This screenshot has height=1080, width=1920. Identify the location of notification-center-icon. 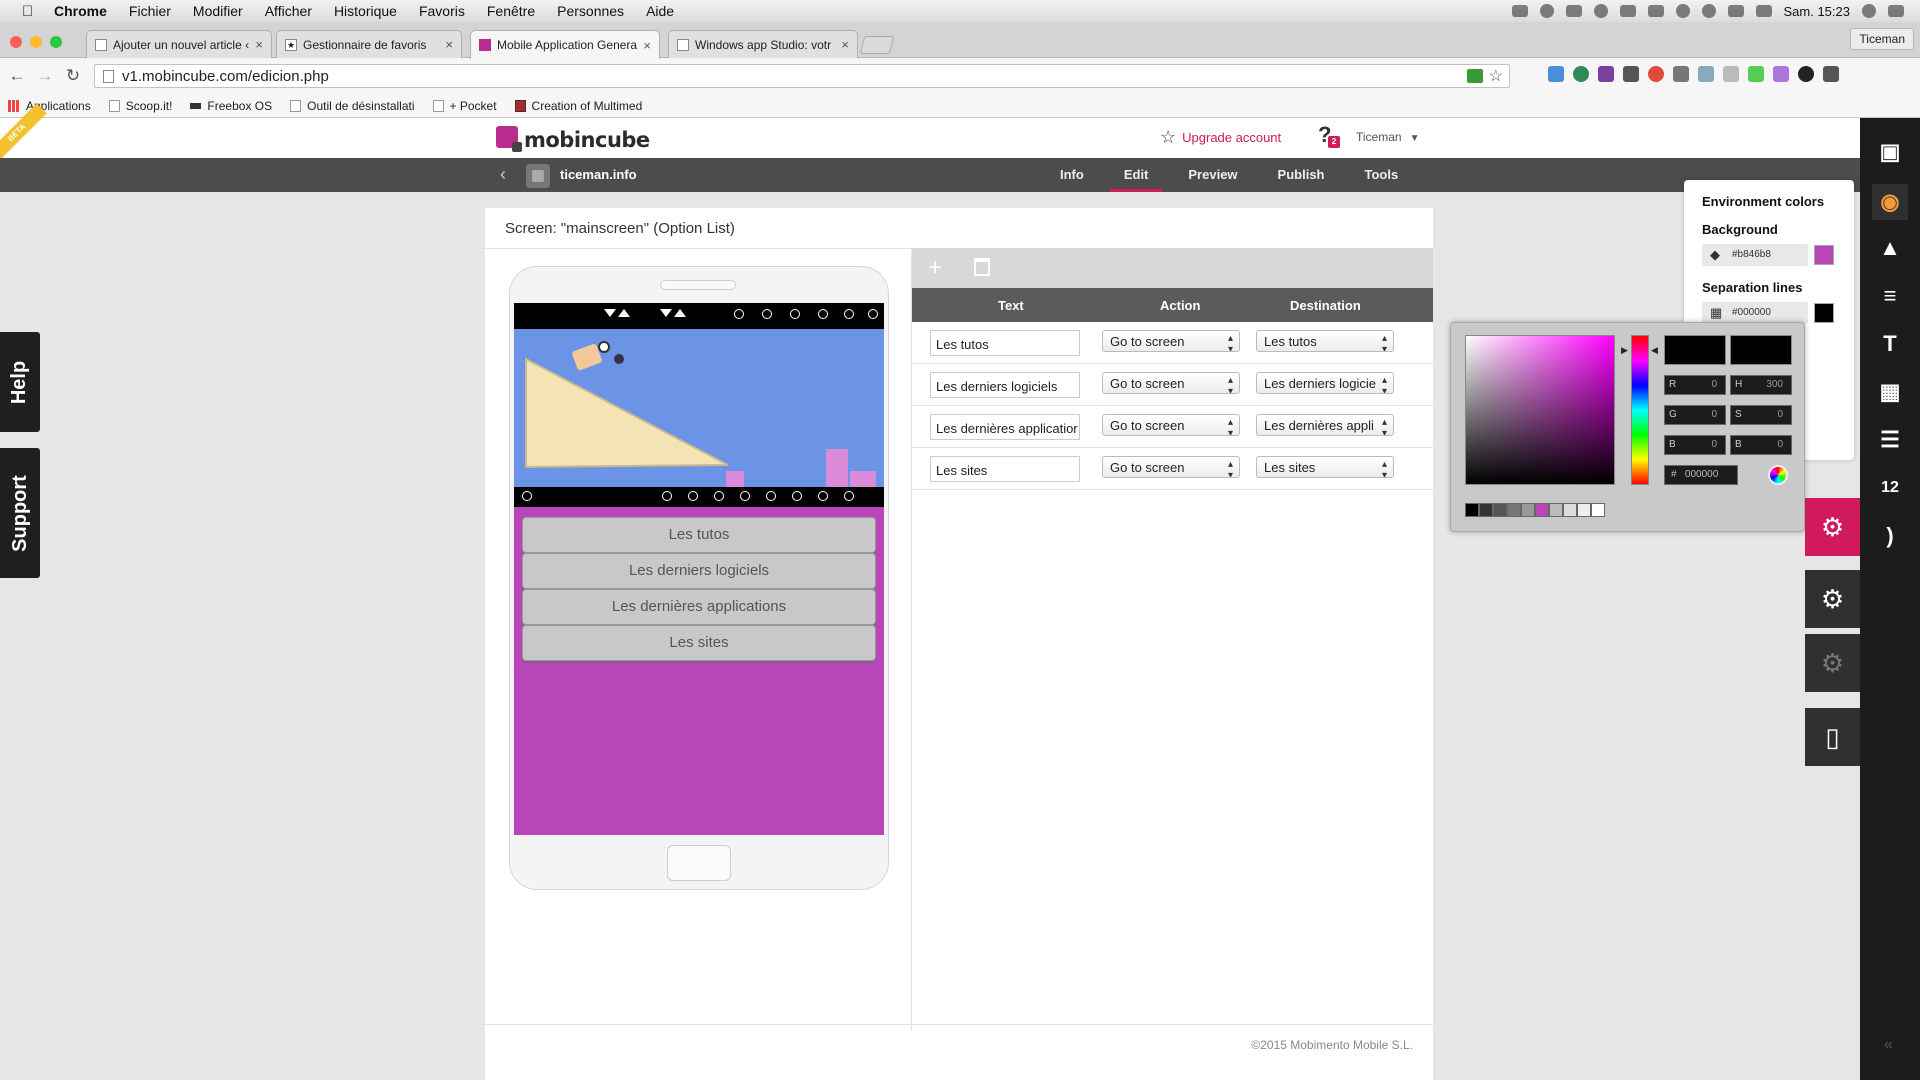
(1896, 11).